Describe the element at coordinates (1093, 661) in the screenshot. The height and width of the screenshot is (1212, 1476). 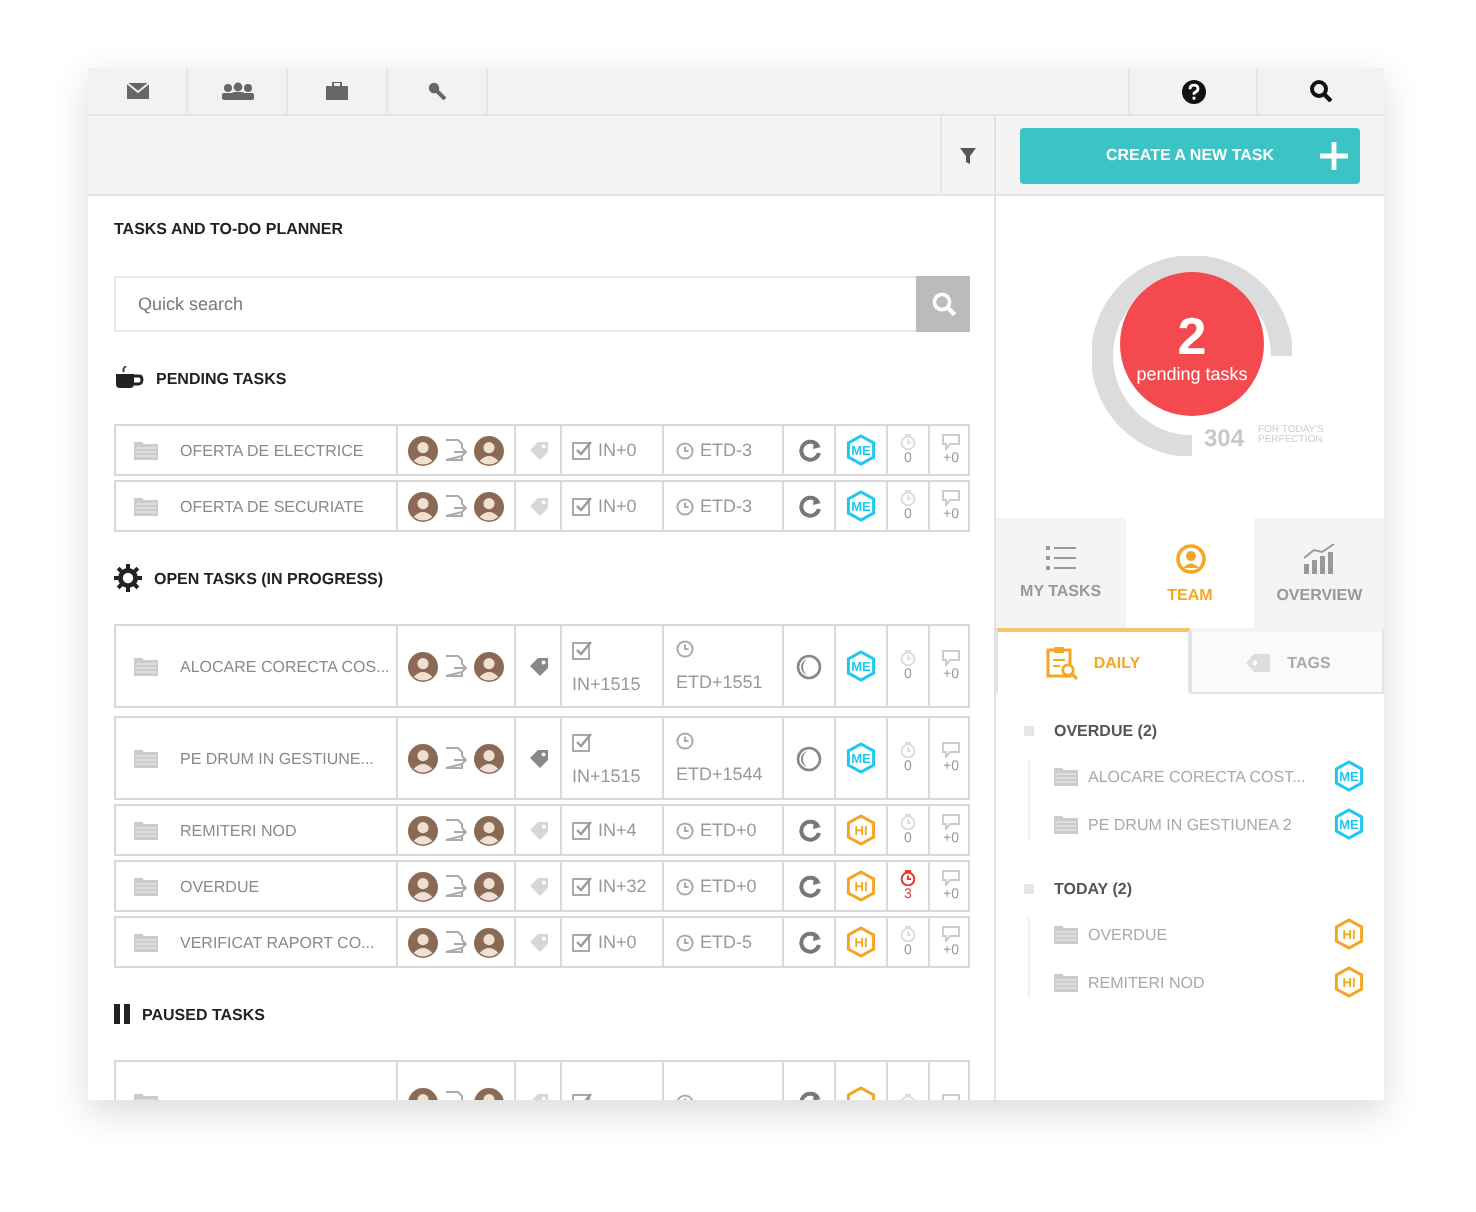
I see `tab: DAILY` at that location.